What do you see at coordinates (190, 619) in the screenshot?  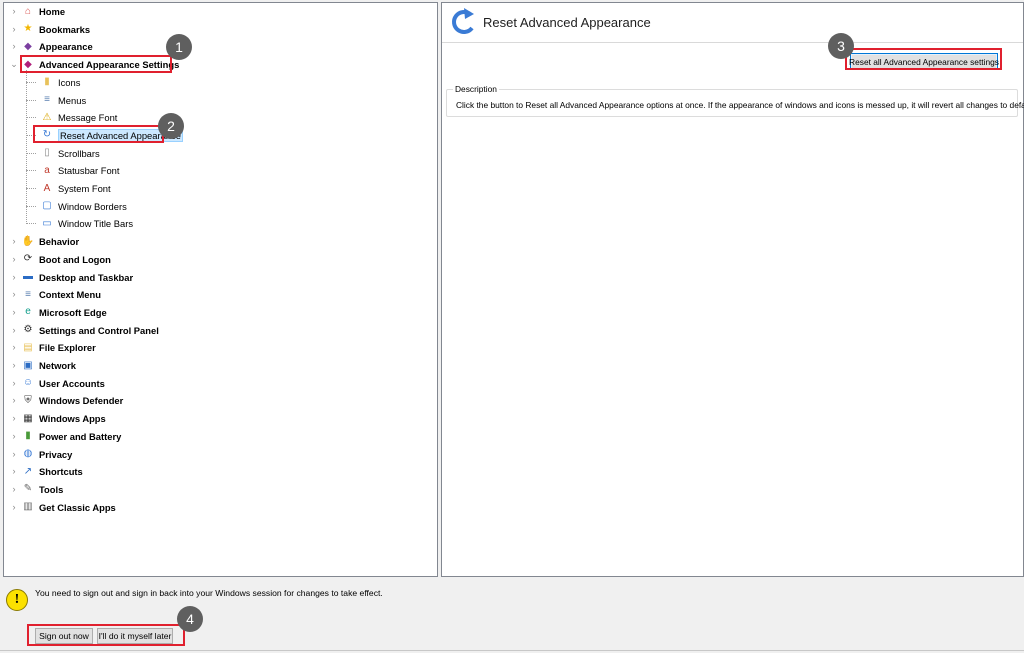 I see `callout-badge-4: 4` at bounding box center [190, 619].